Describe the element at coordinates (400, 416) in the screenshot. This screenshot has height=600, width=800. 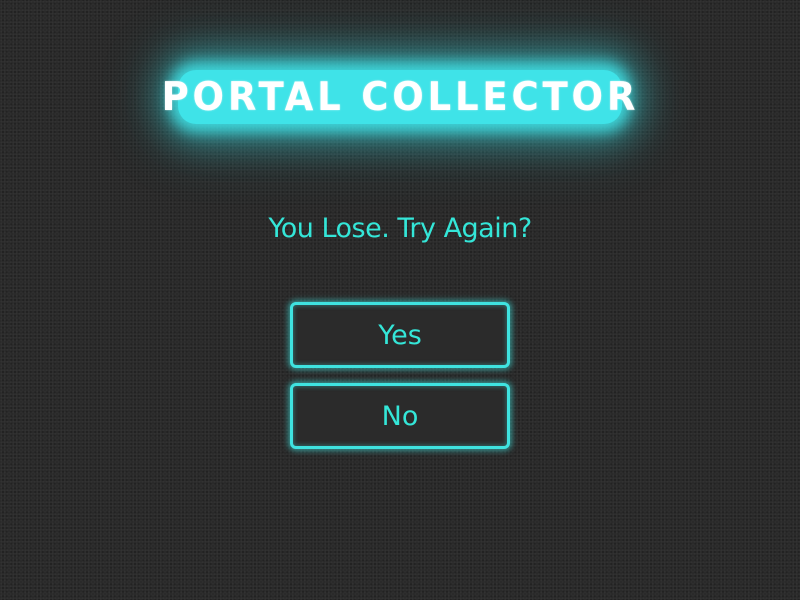
I see `no-button: No` at that location.